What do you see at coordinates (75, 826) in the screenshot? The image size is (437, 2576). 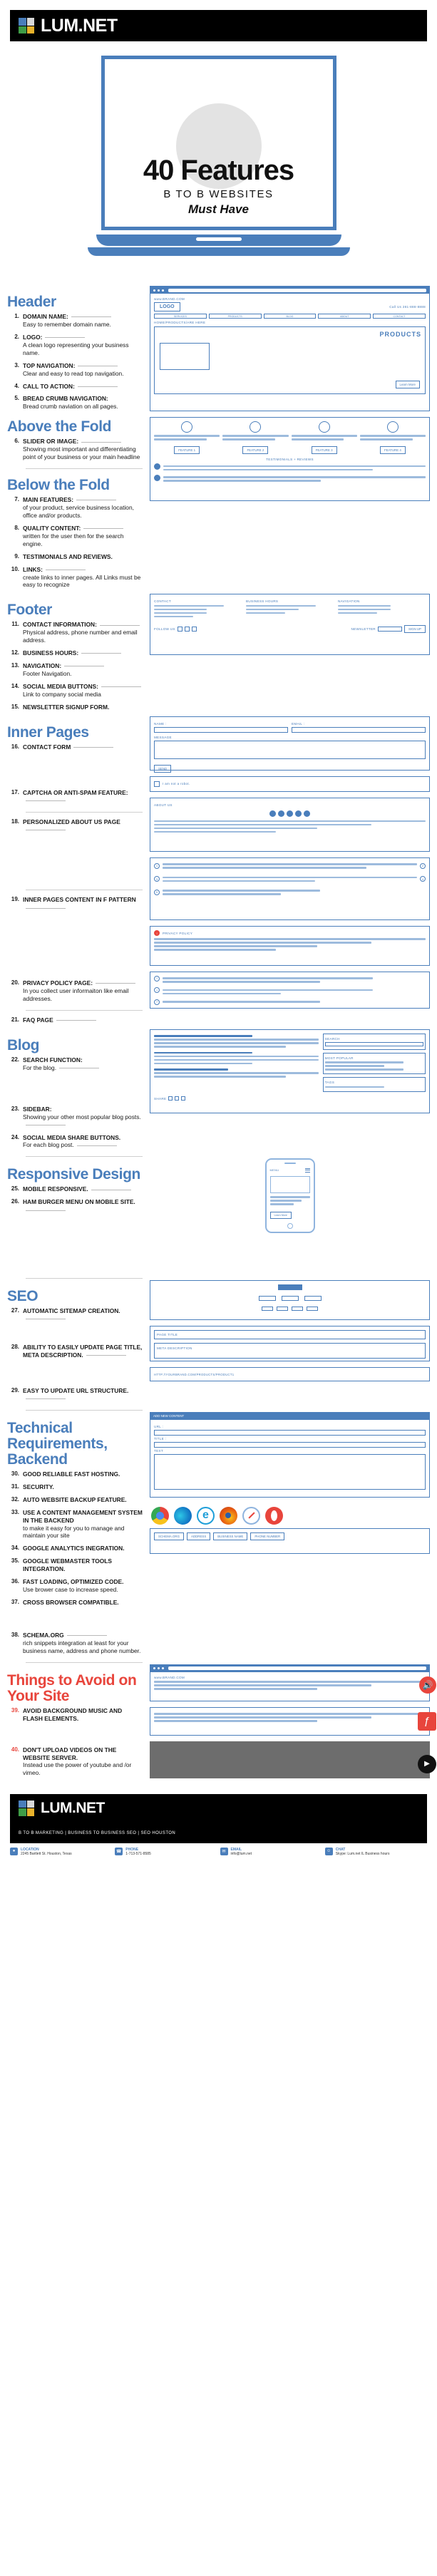 I see `list-item: 18. PERSONALIZED ABOUT US PAGE` at bounding box center [75, 826].